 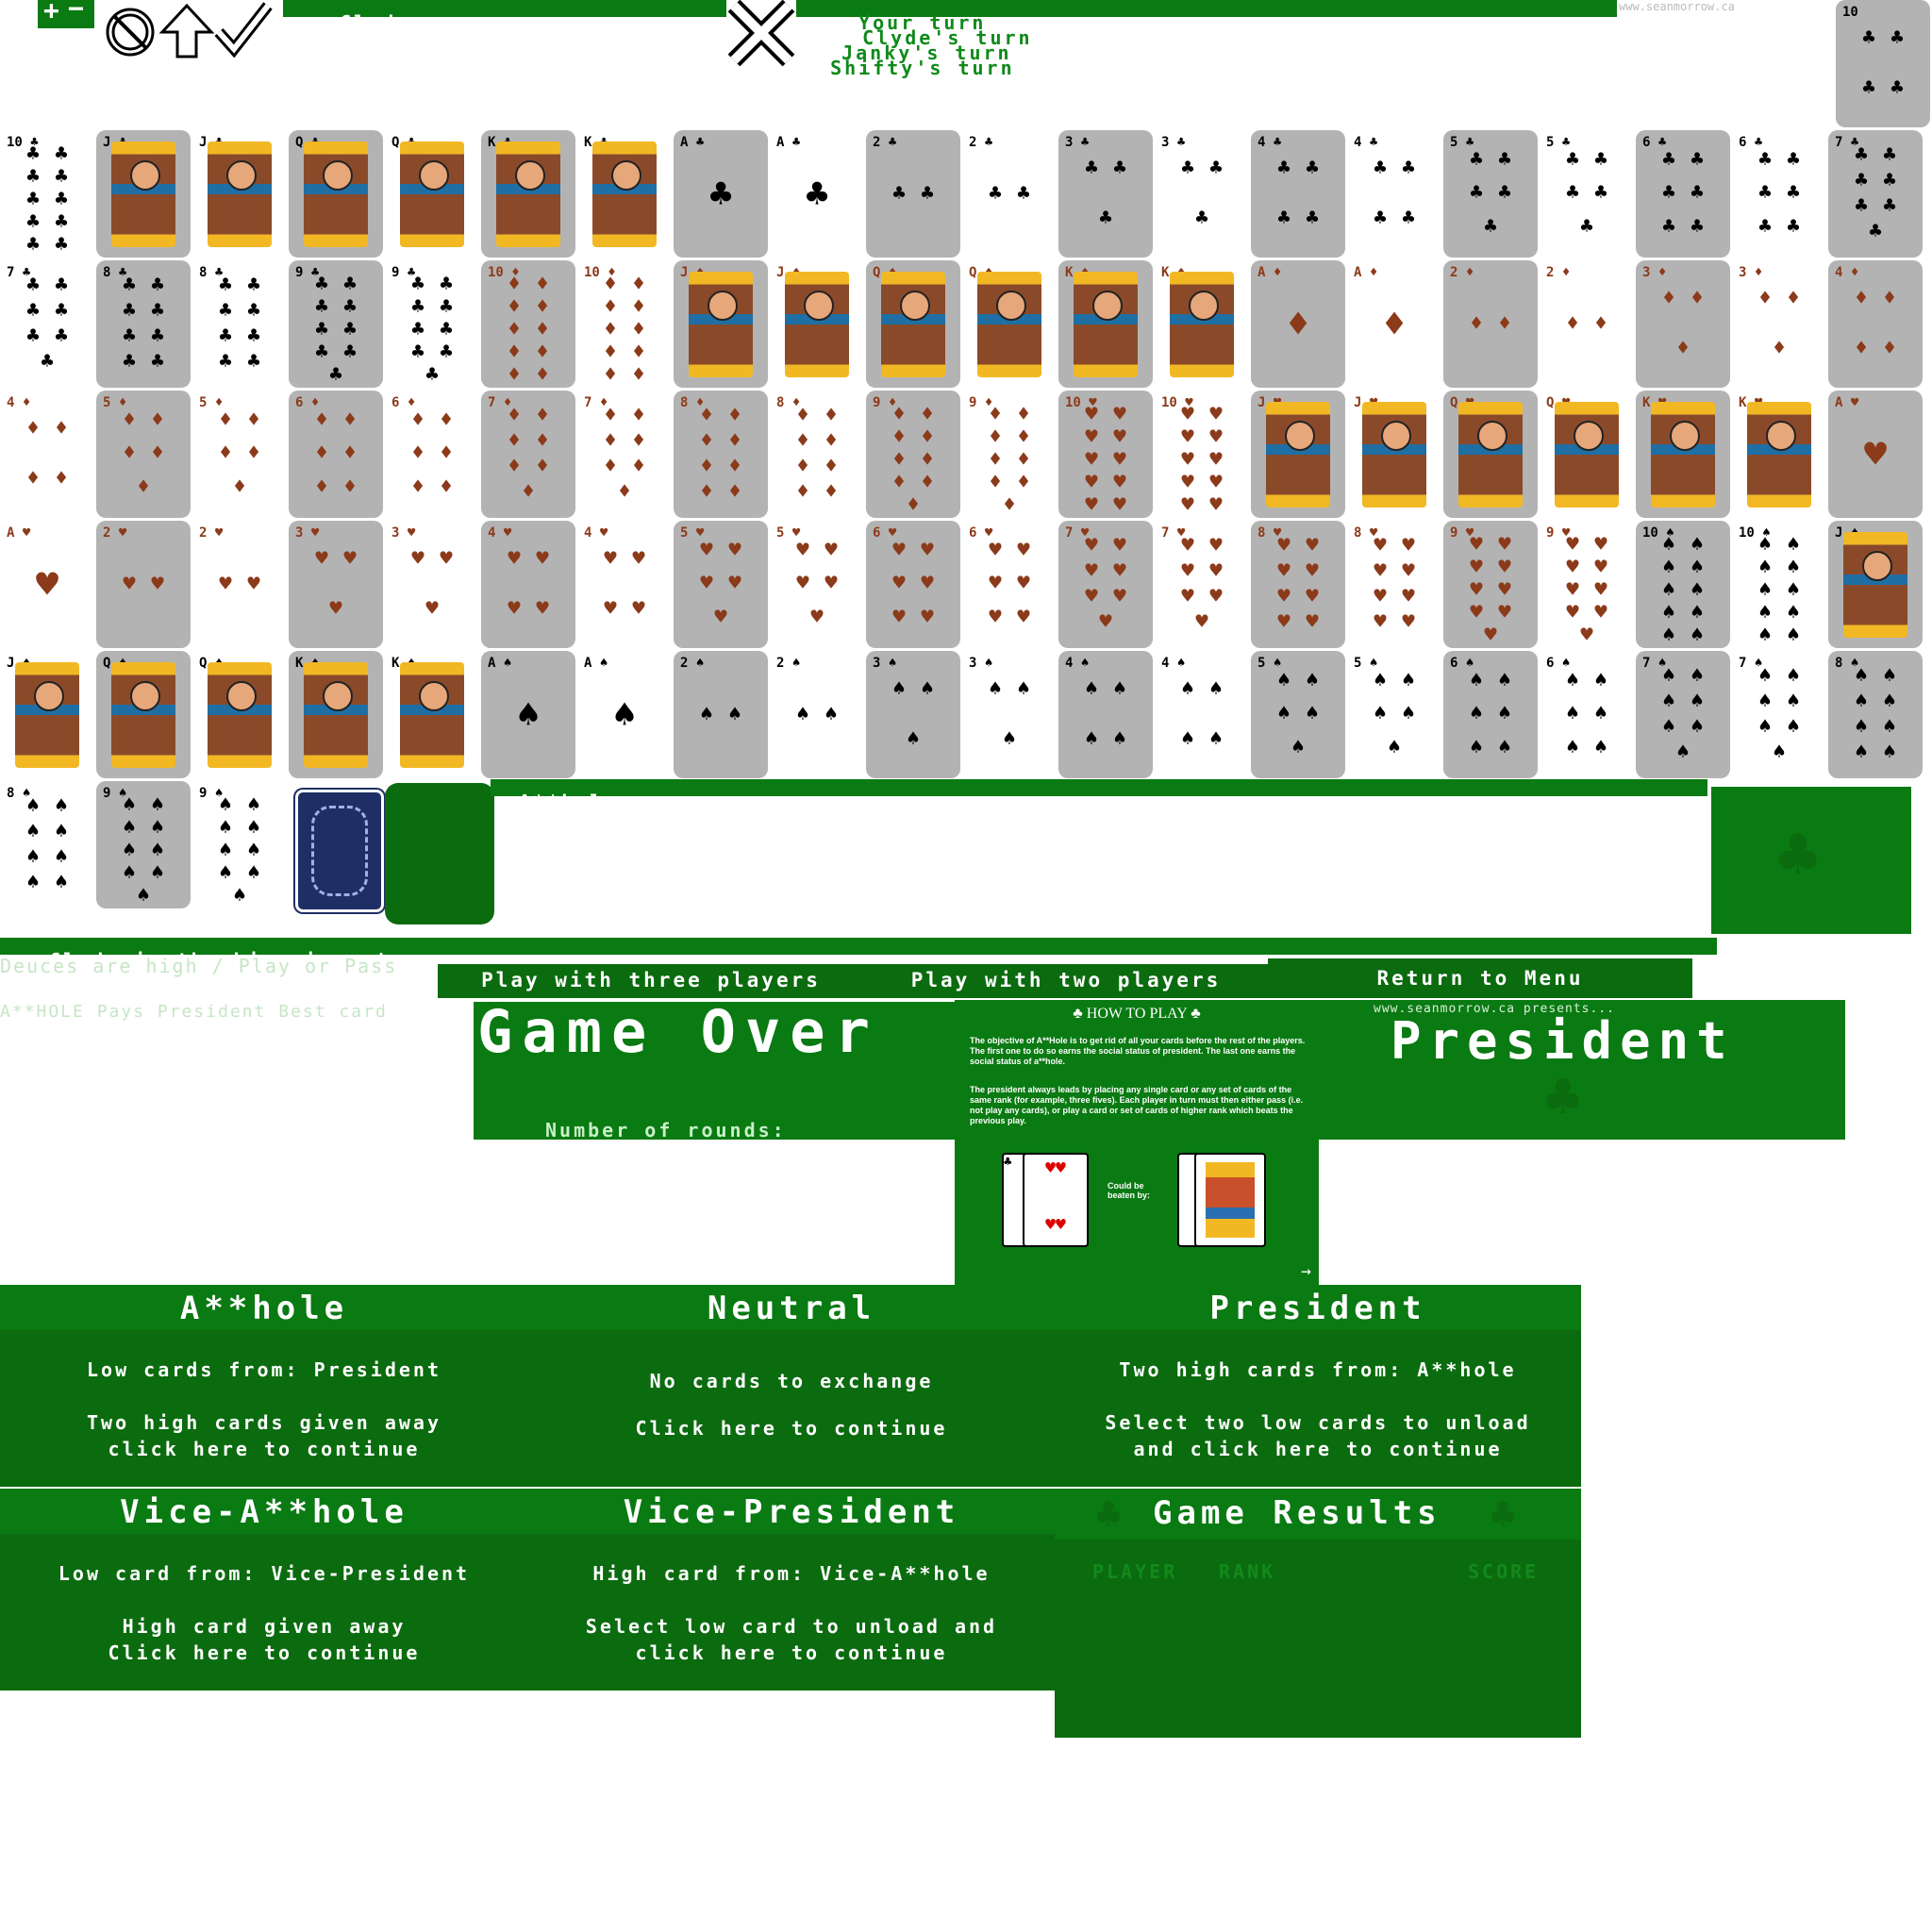 I want to click on next-arrow-icon: →, so click(x=1306, y=1271).